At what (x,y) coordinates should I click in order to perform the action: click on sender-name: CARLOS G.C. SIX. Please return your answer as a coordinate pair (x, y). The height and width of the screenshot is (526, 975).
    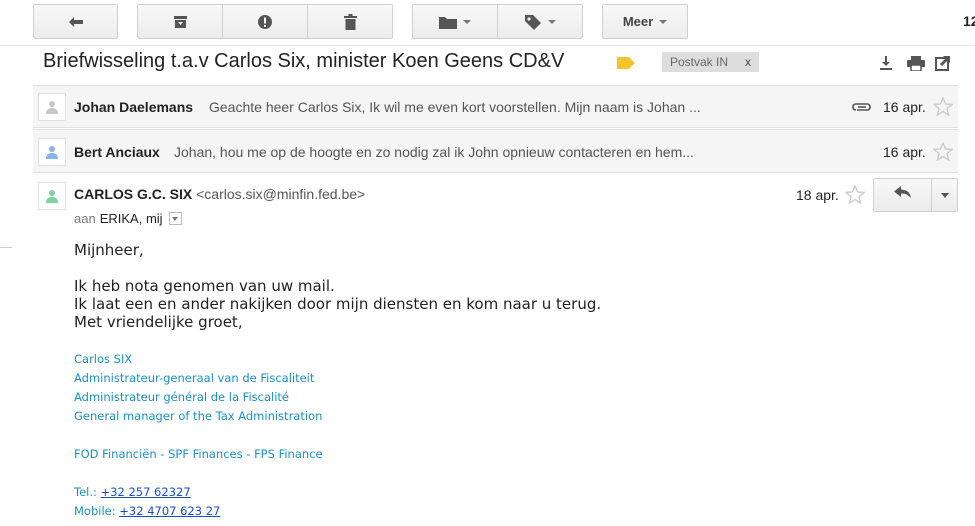
    Looking at the image, I should click on (133, 194).